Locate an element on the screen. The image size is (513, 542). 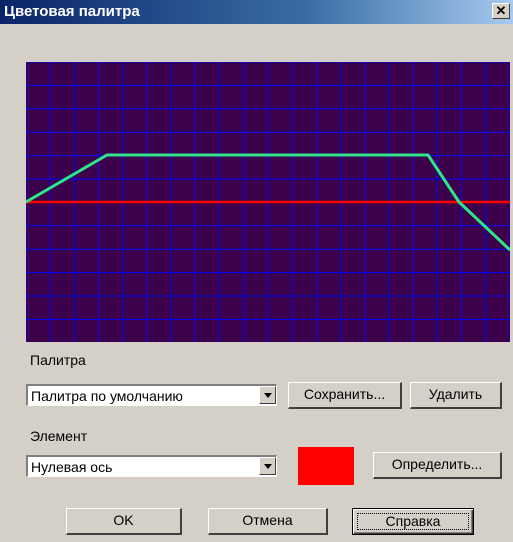
cancel-button: Отмена is located at coordinates (268, 521).